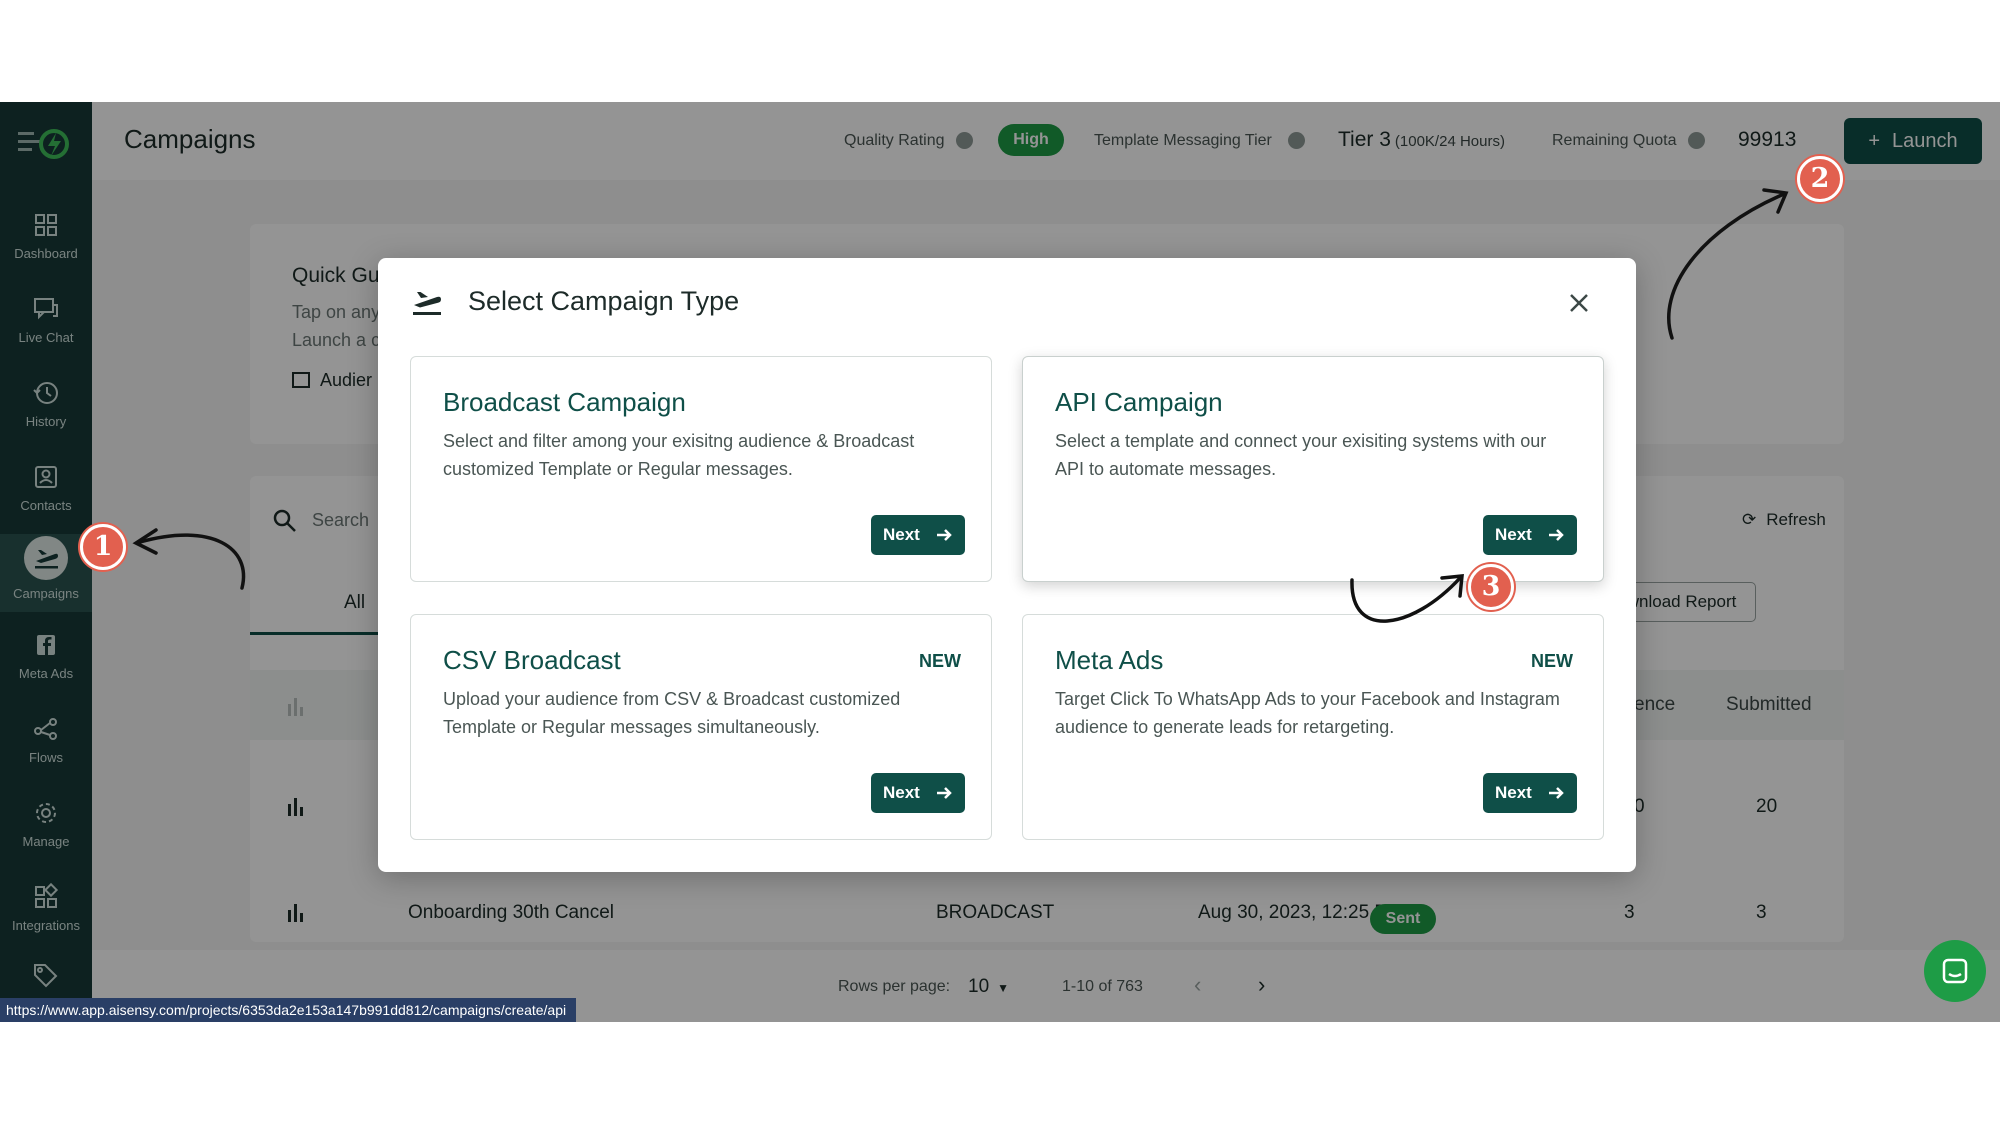 The image size is (2000, 1125). Describe the element at coordinates (1109, 660) in the screenshot. I see `card-title: Meta Ads` at that location.